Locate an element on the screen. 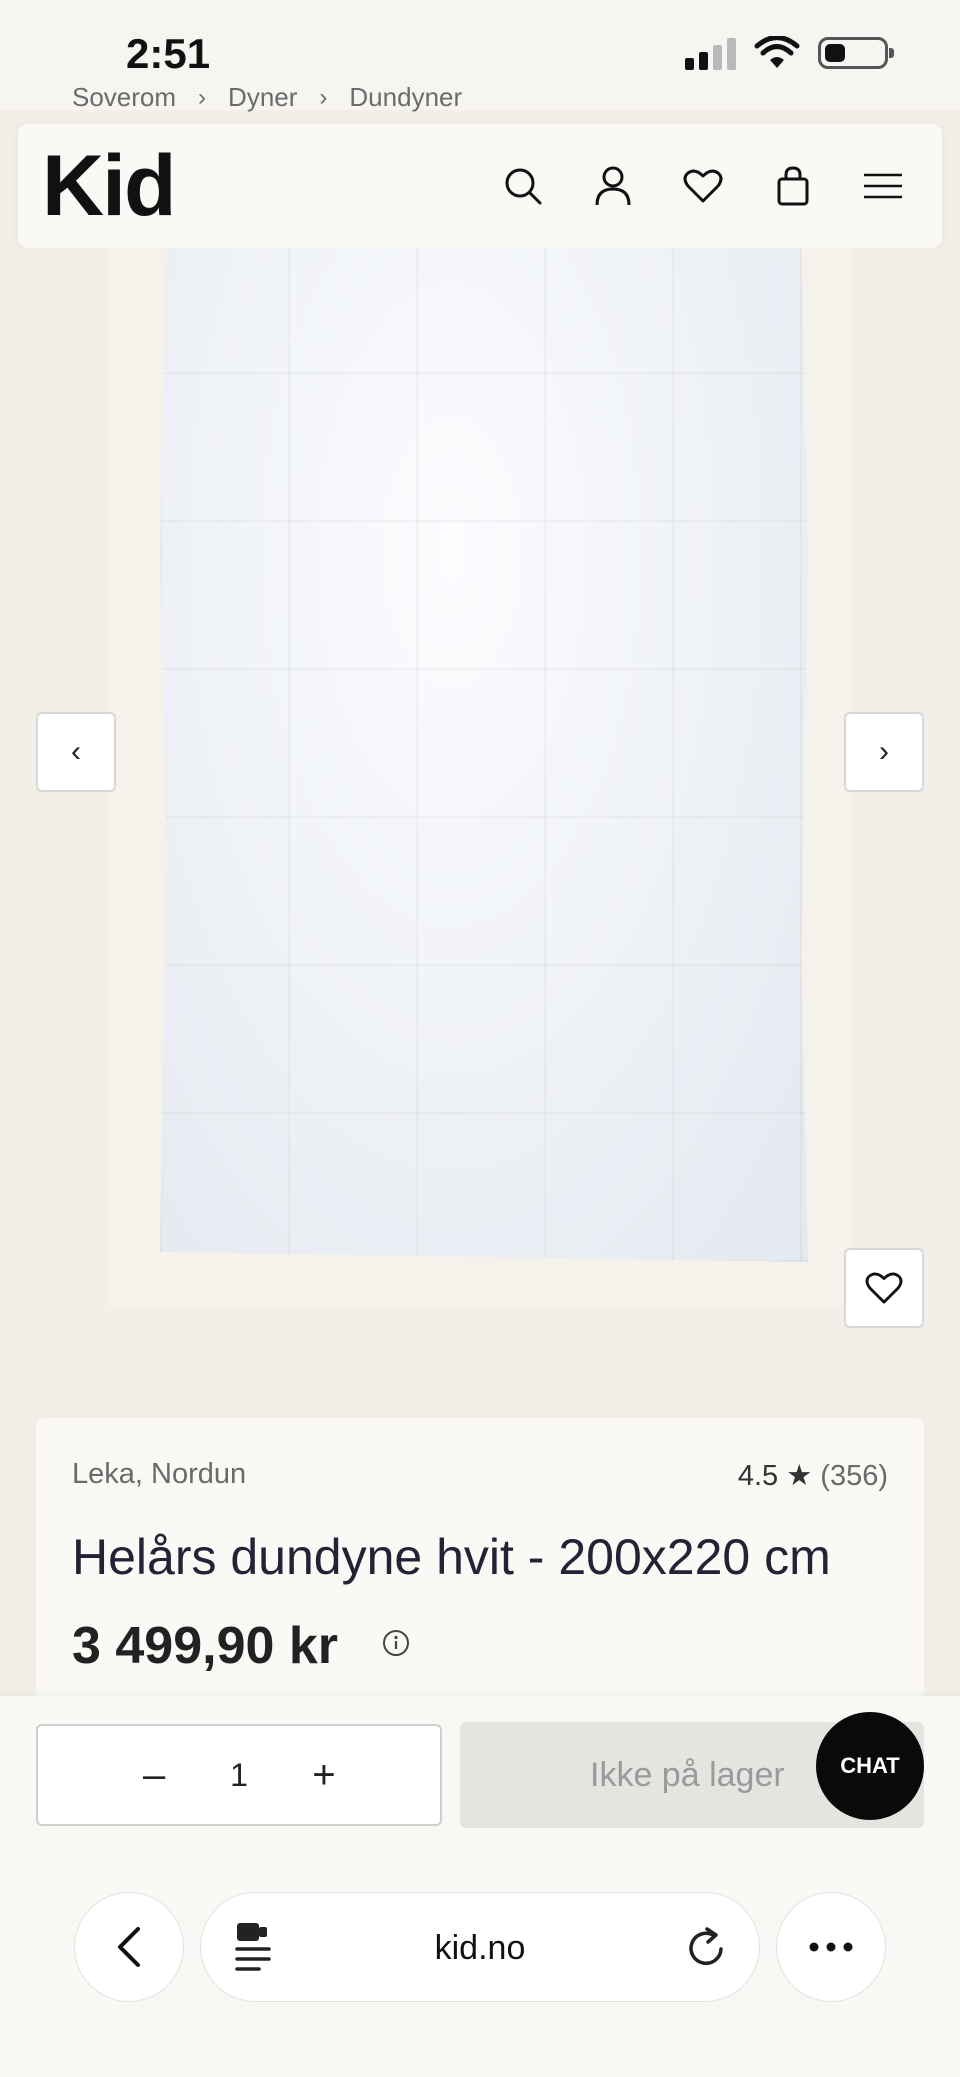 Image resolution: width=960 pixels, height=2077 pixels. browser-address-bar: kid.no is located at coordinates (480, 1947).